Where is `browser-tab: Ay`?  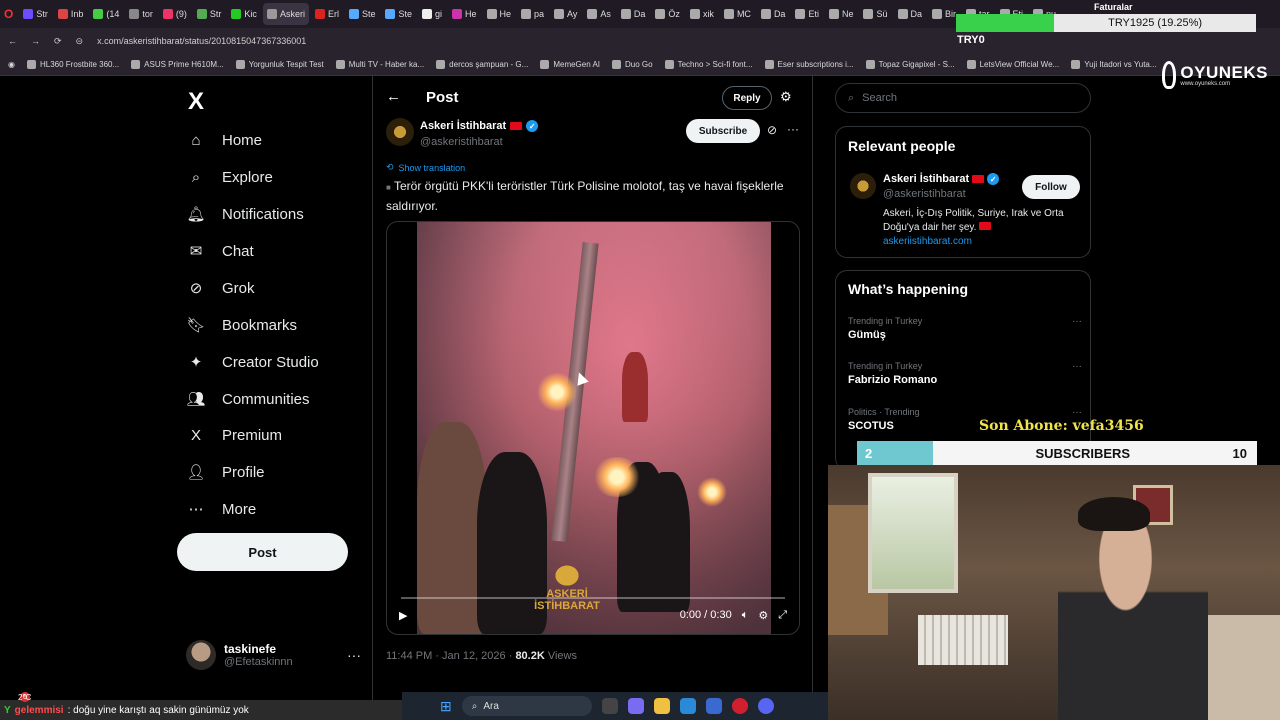 browser-tab: Ay is located at coordinates (565, 14).